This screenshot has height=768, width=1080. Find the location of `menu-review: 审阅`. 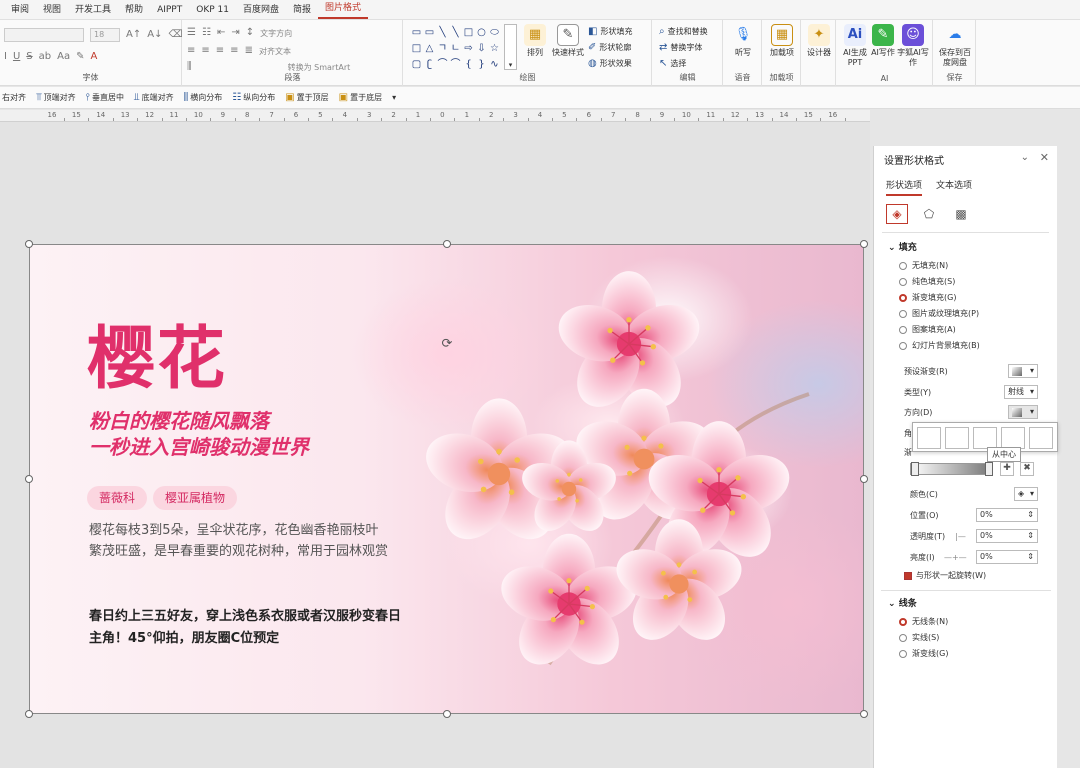

menu-review: 审阅 is located at coordinates (20, 10).